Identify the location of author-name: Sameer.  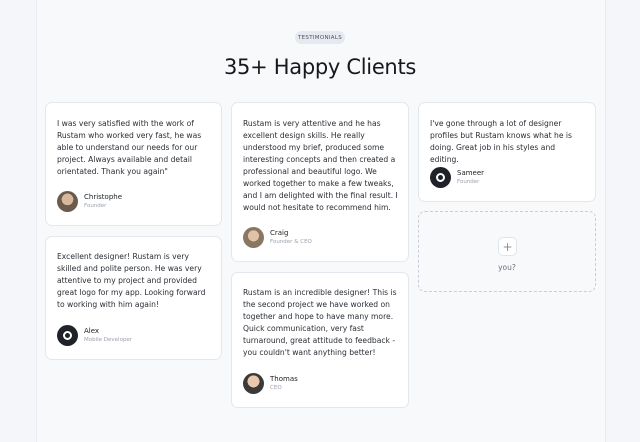
(471, 172).